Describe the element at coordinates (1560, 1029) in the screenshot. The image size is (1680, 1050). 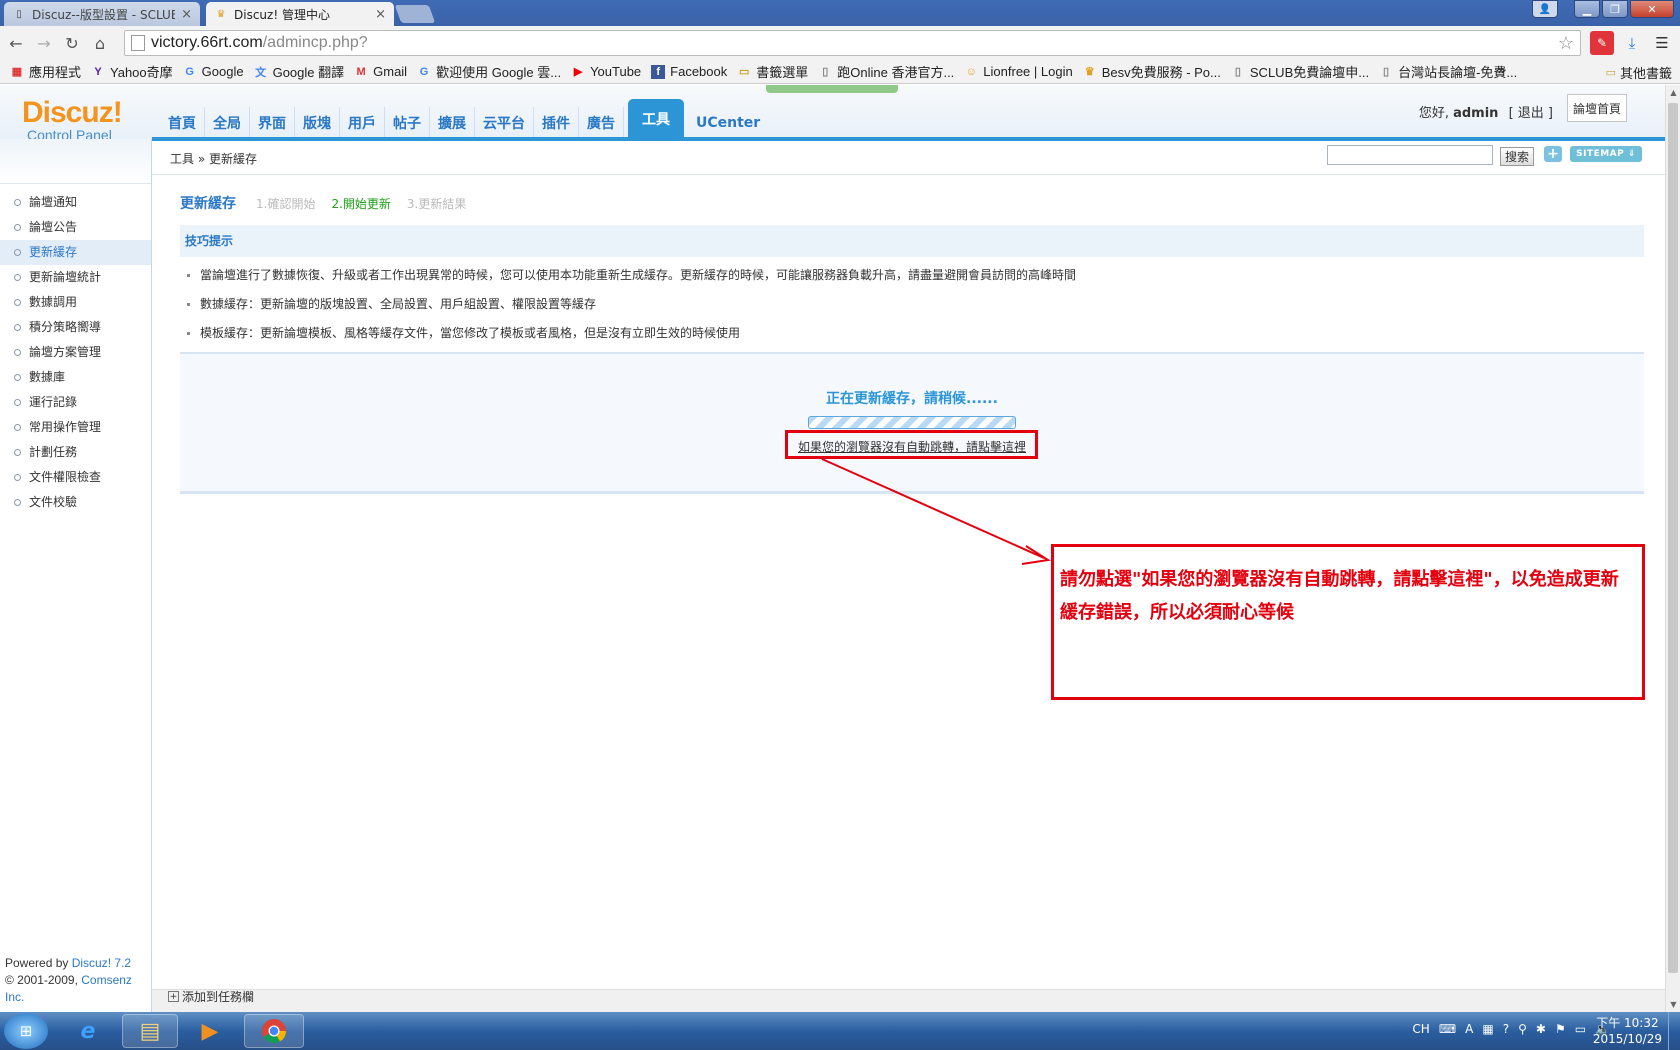
I see `flag-icon: ⚑` at that location.